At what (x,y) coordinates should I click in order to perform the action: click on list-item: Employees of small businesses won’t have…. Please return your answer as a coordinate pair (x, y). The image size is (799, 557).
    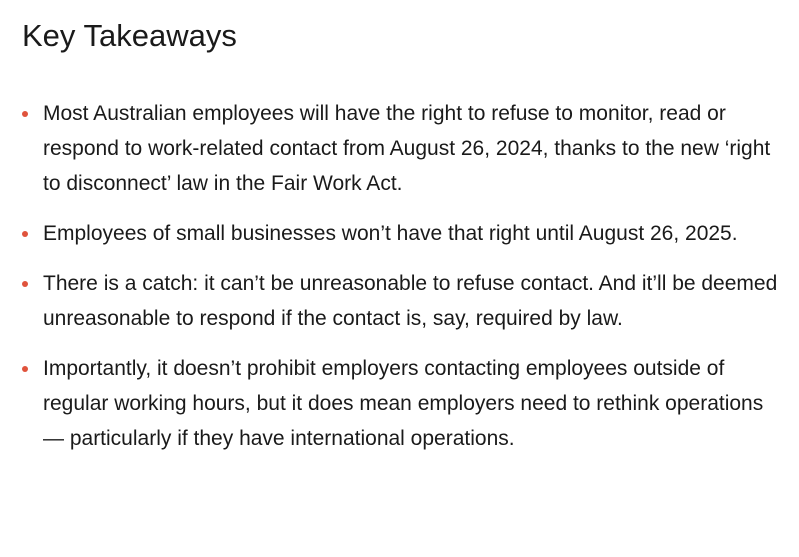
    Looking at the image, I should click on (399, 233).